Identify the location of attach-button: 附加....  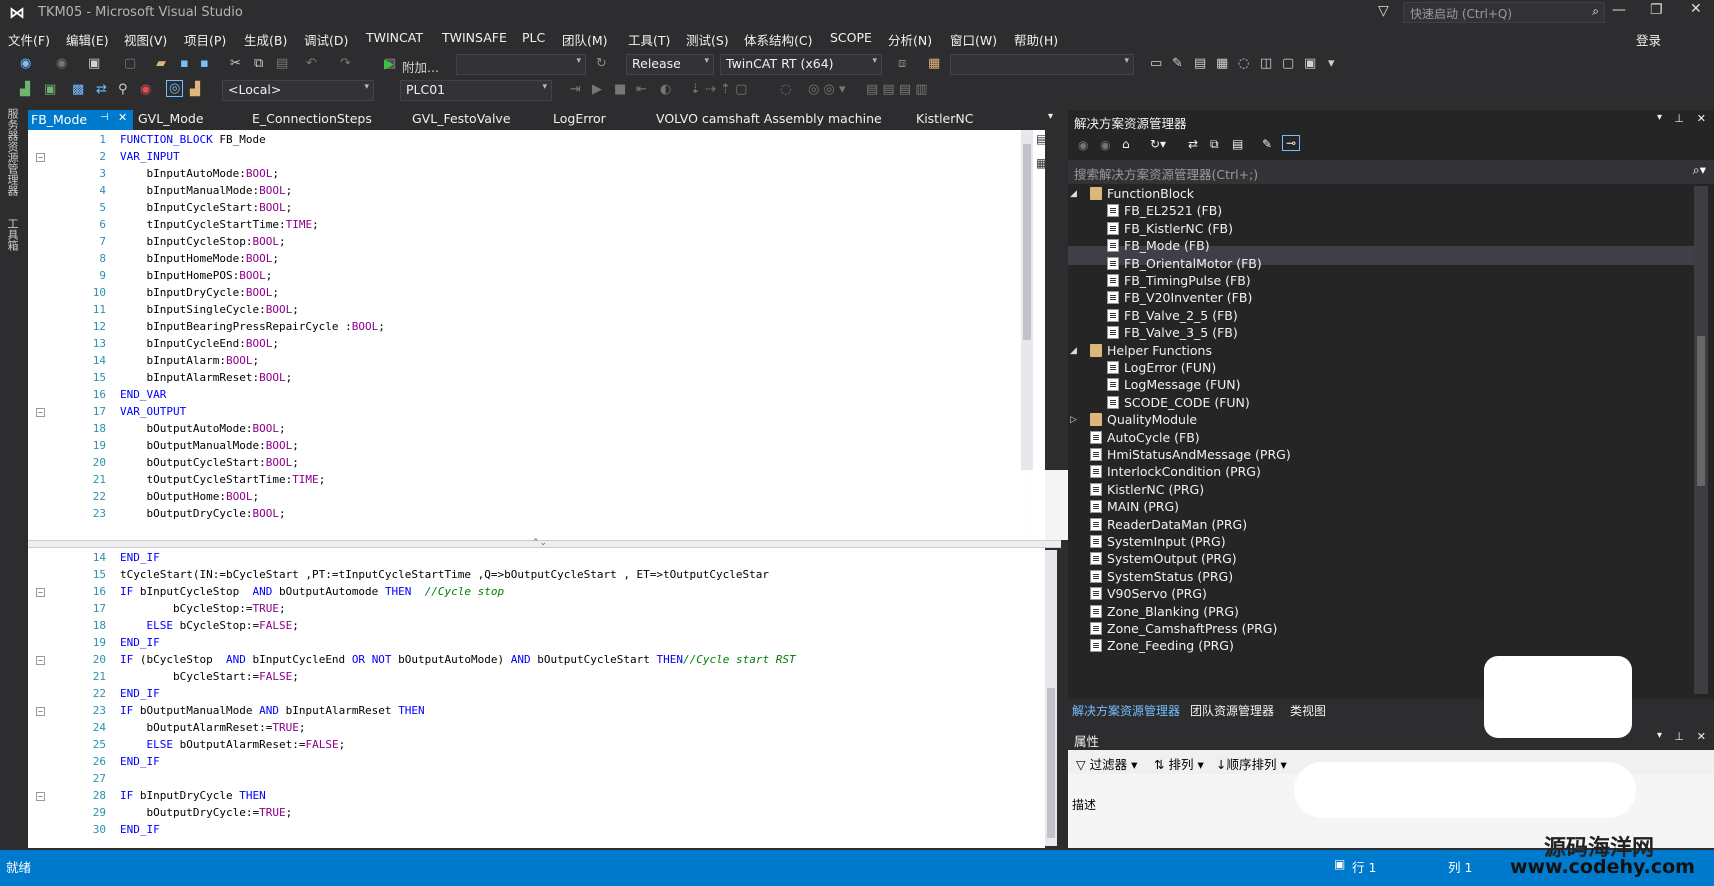
(420, 66).